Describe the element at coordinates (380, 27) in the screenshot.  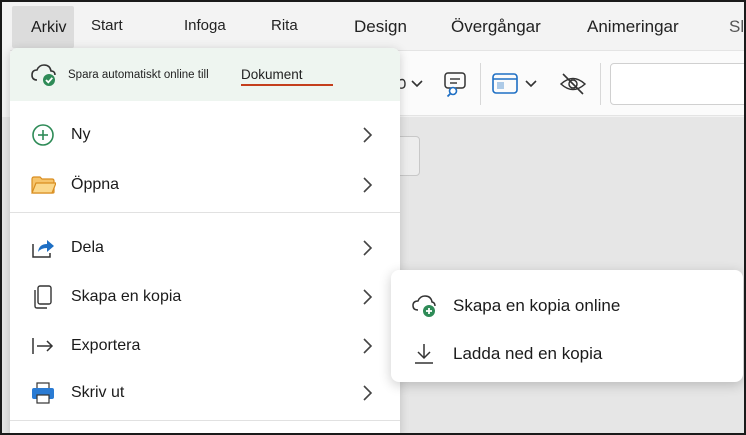
I see `tab-design: Design` at that location.